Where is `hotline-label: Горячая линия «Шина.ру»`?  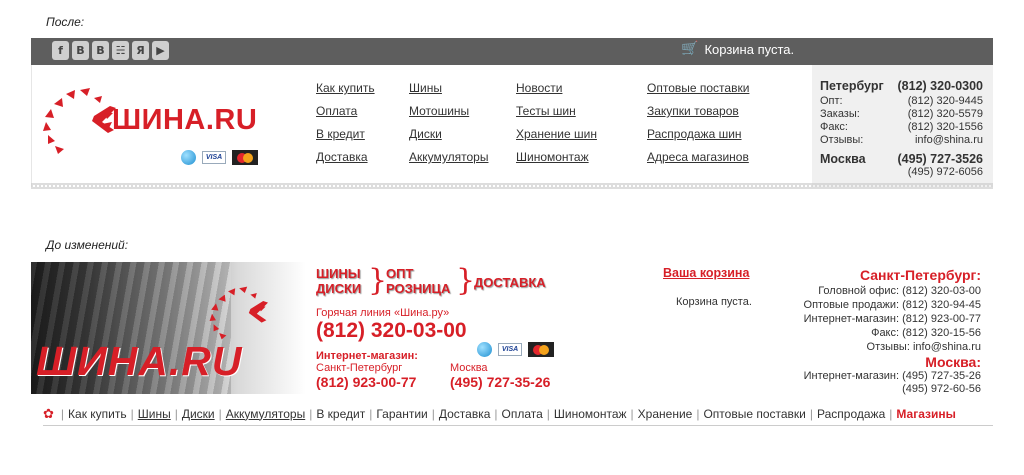
hotline-label: Горячая линия «Шина.ру» is located at coordinates (383, 313).